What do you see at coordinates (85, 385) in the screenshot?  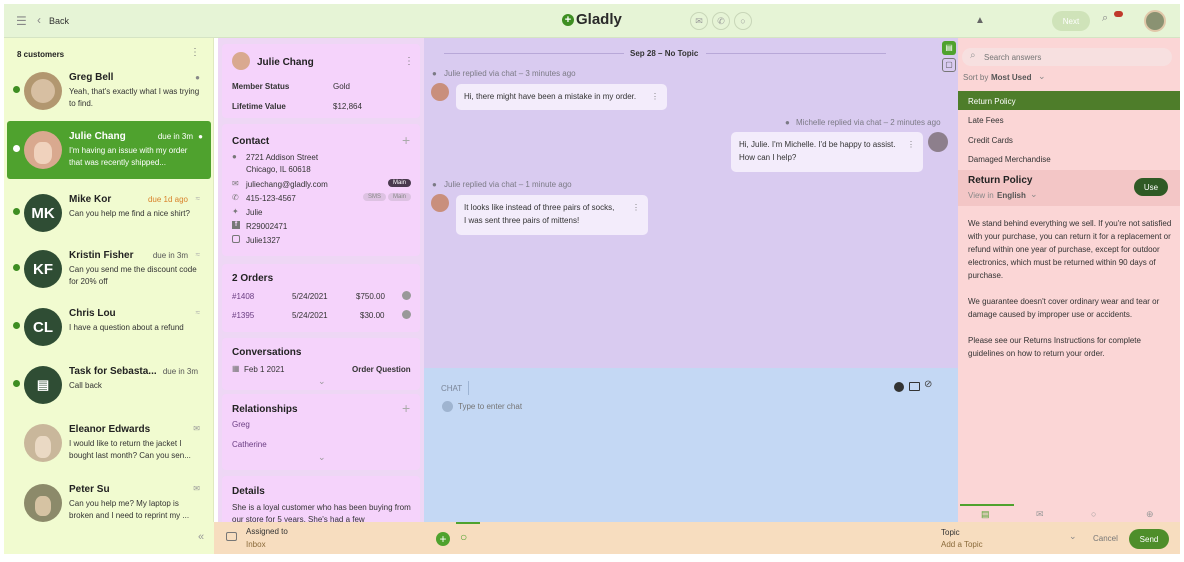 I see `customer-message: Call back` at bounding box center [85, 385].